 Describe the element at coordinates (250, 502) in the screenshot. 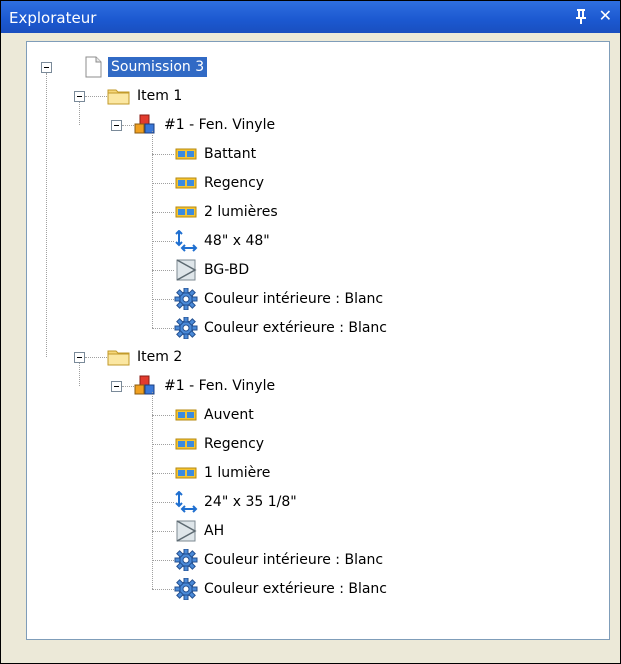

I see `tree-node-label: 24" x 35 1/8"` at that location.